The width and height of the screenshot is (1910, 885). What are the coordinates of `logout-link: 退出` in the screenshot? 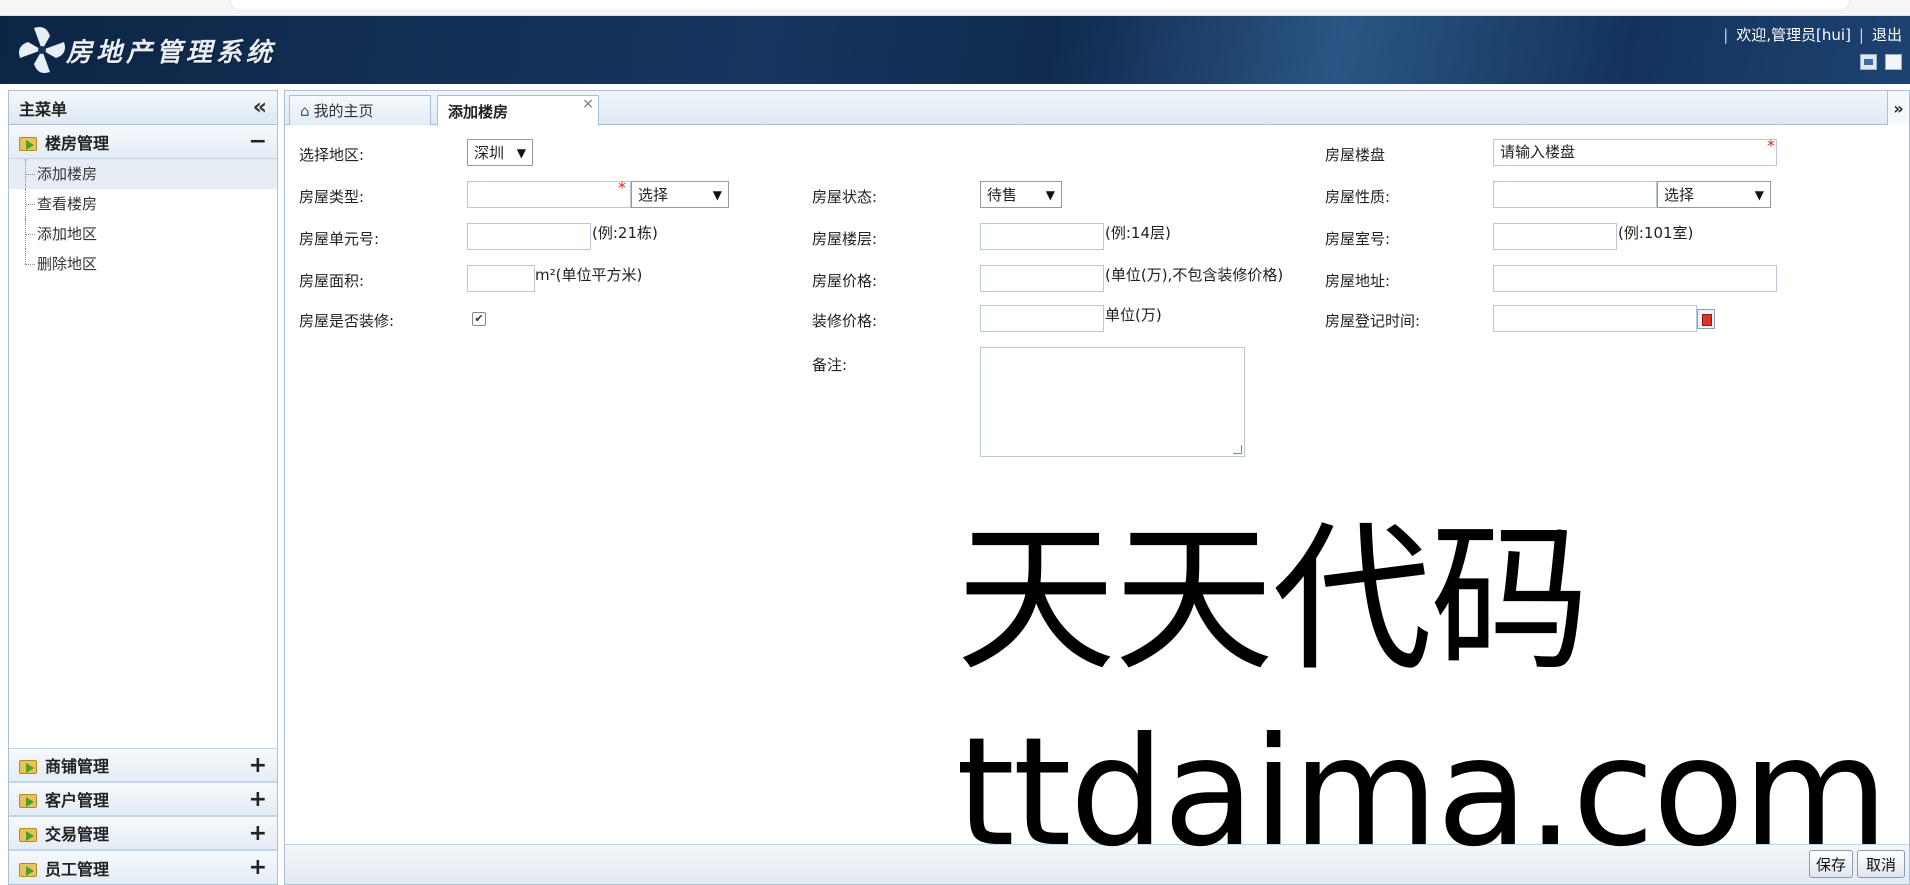 It's located at (1887, 34).